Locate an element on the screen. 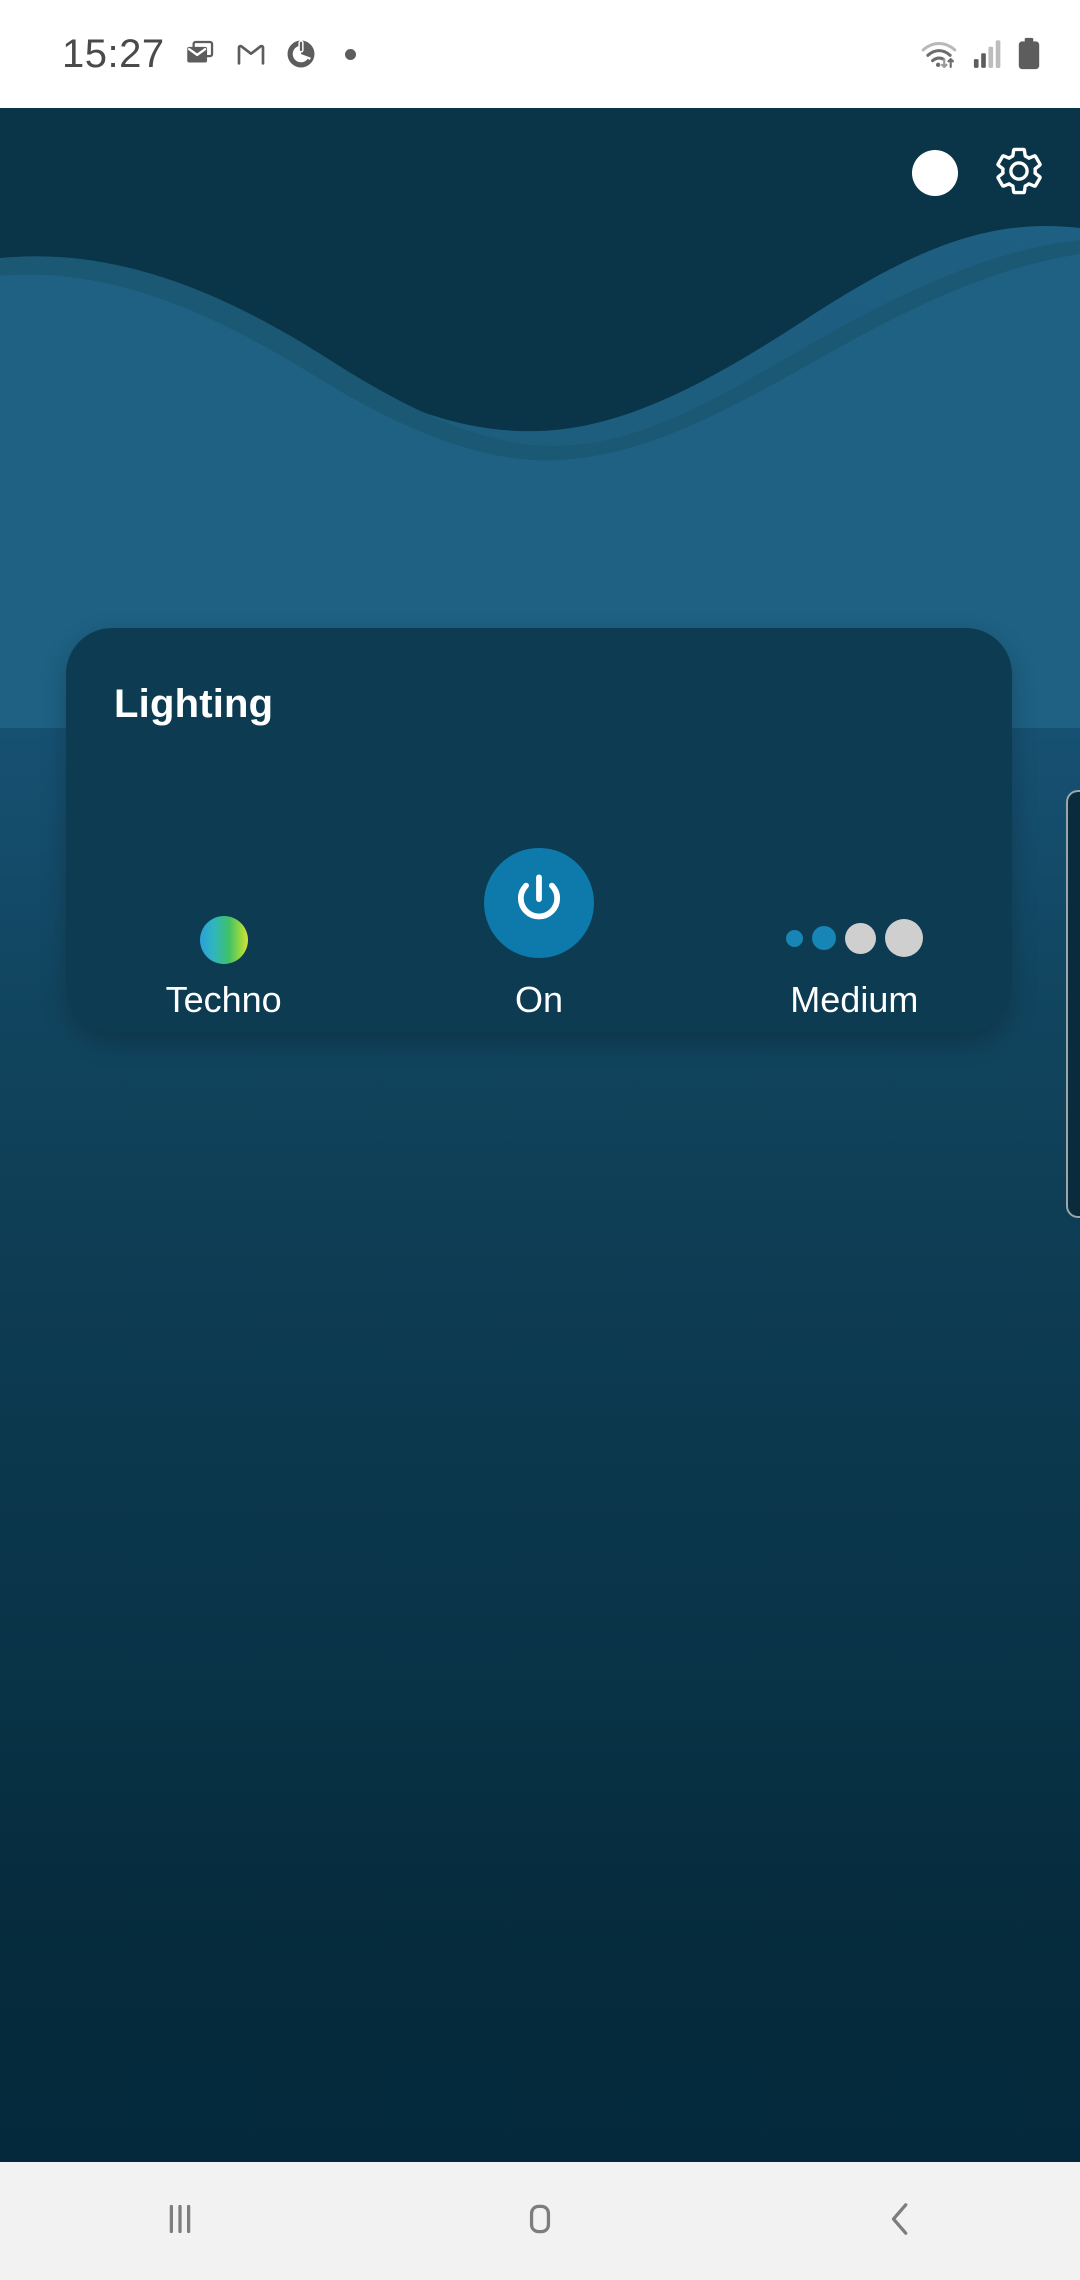 This screenshot has width=1080, height=2280. effect-label: Techno is located at coordinates (223, 999).